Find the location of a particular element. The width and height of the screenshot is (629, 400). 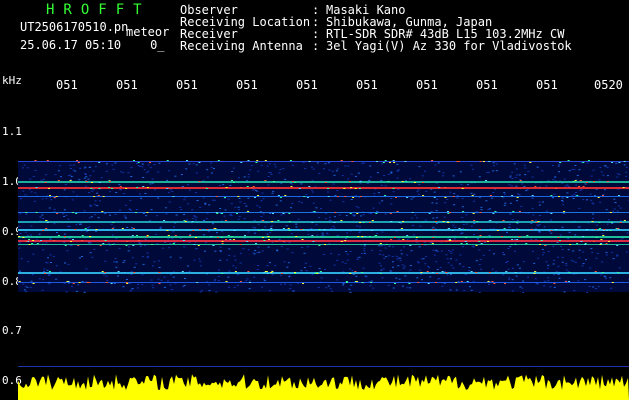

amplitude-trace is located at coordinates (323, 387).